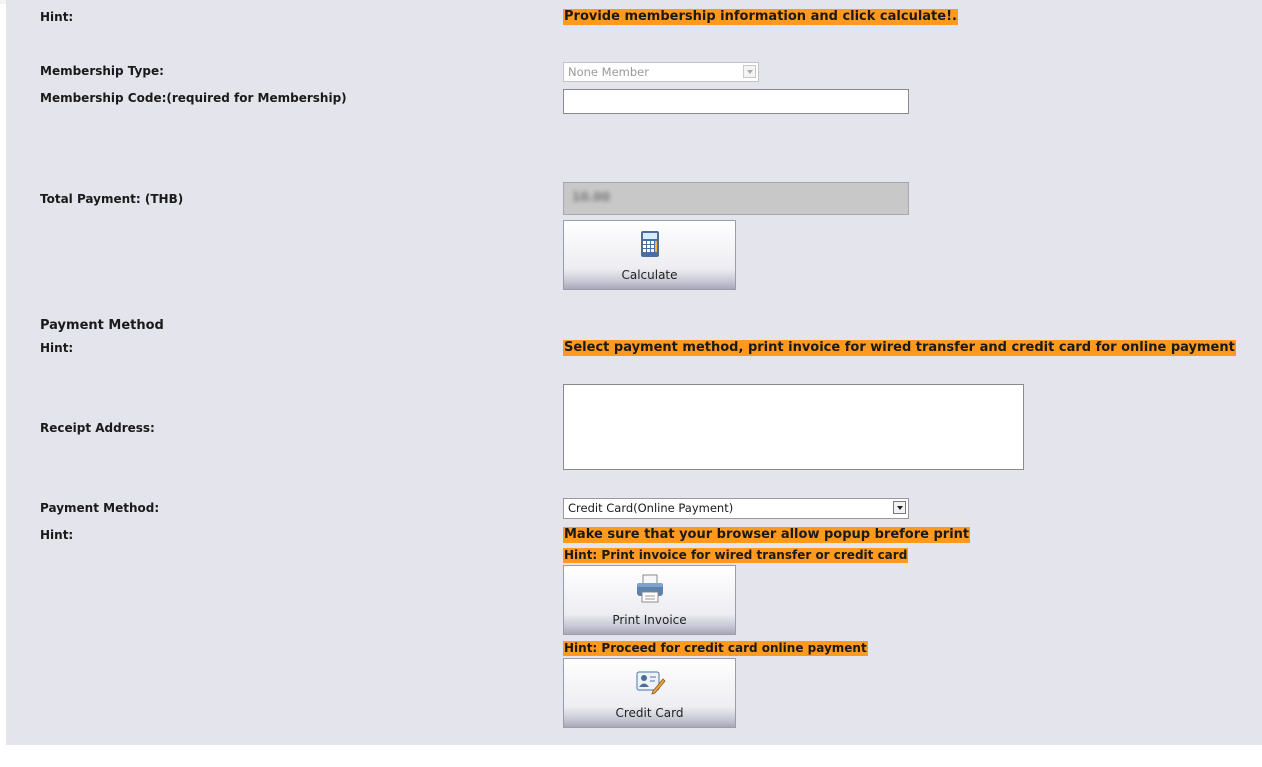  Describe the element at coordinates (57, 348) in the screenshot. I see `hint-label-payment: Hint:` at that location.